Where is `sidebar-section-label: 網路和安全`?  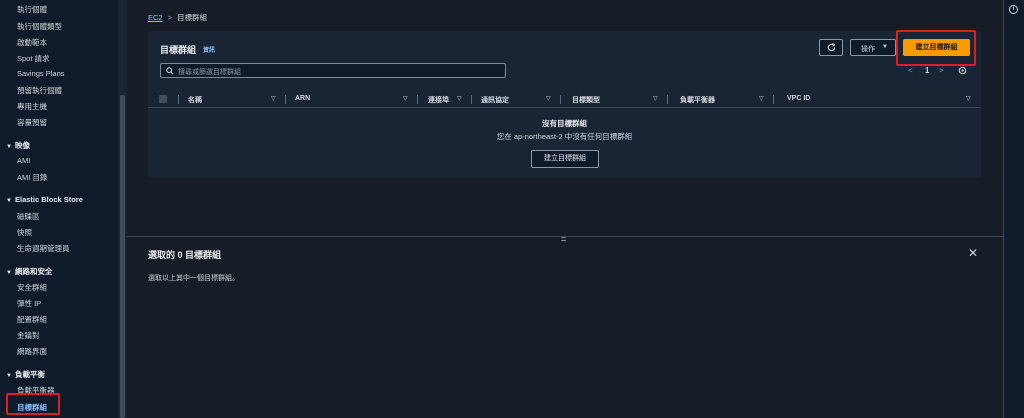
sidebar-section-label: 網路和安全 is located at coordinates (34, 271).